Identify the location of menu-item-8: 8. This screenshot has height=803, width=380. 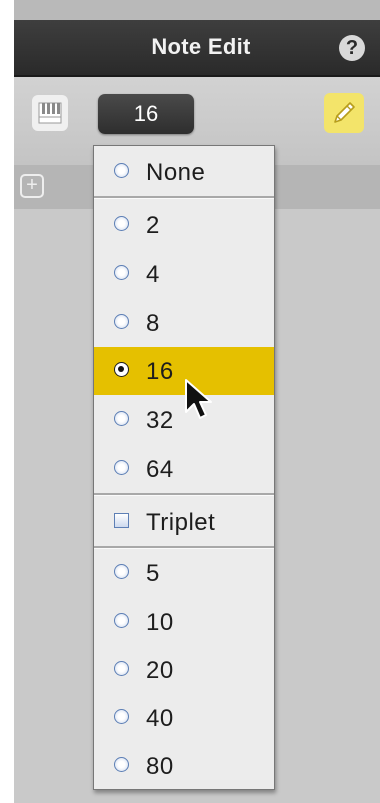
(184, 323).